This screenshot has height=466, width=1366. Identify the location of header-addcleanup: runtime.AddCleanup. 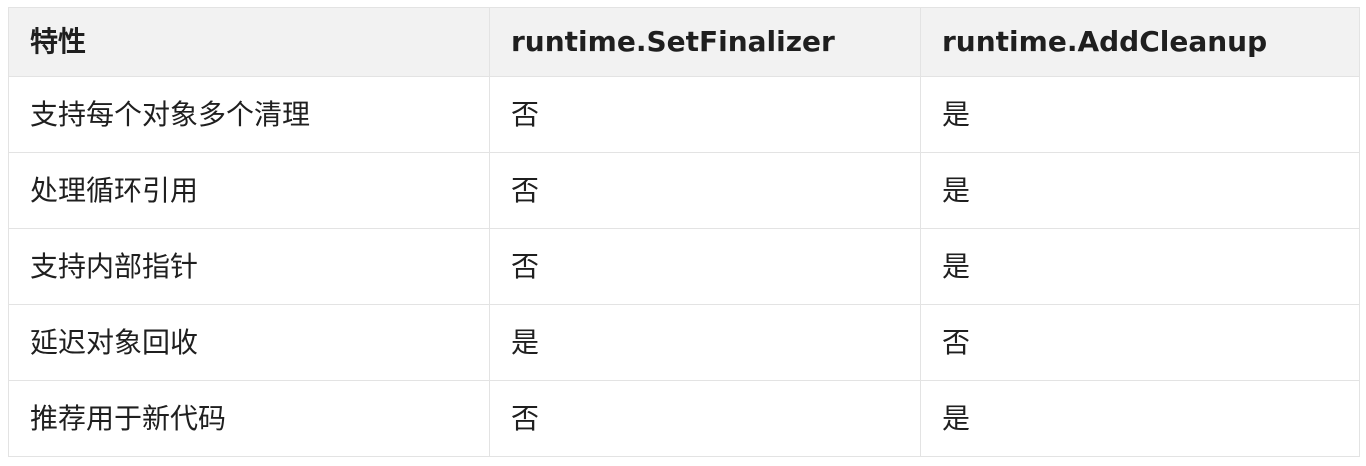
(1140, 42).